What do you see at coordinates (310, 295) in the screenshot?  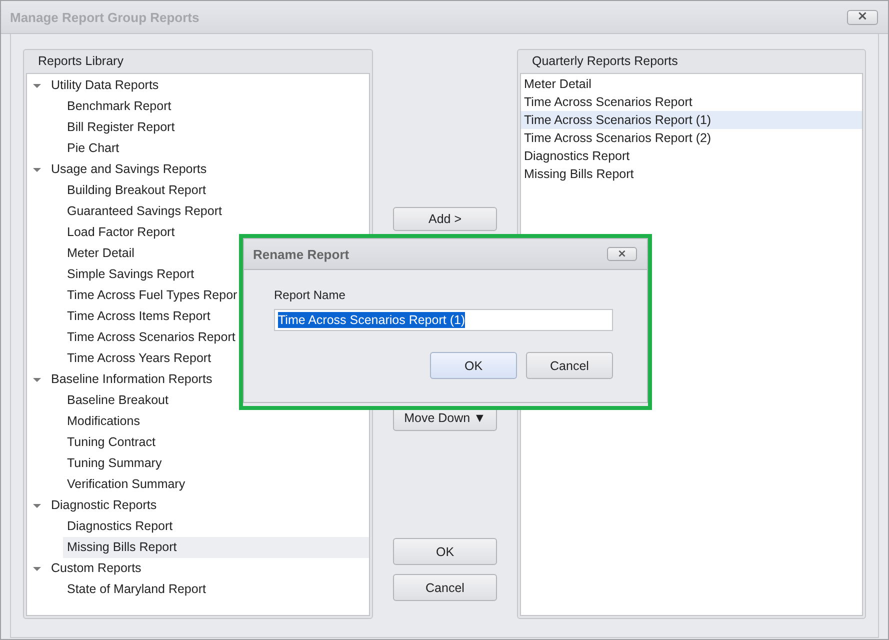 I see `field-label: Report Name` at bounding box center [310, 295].